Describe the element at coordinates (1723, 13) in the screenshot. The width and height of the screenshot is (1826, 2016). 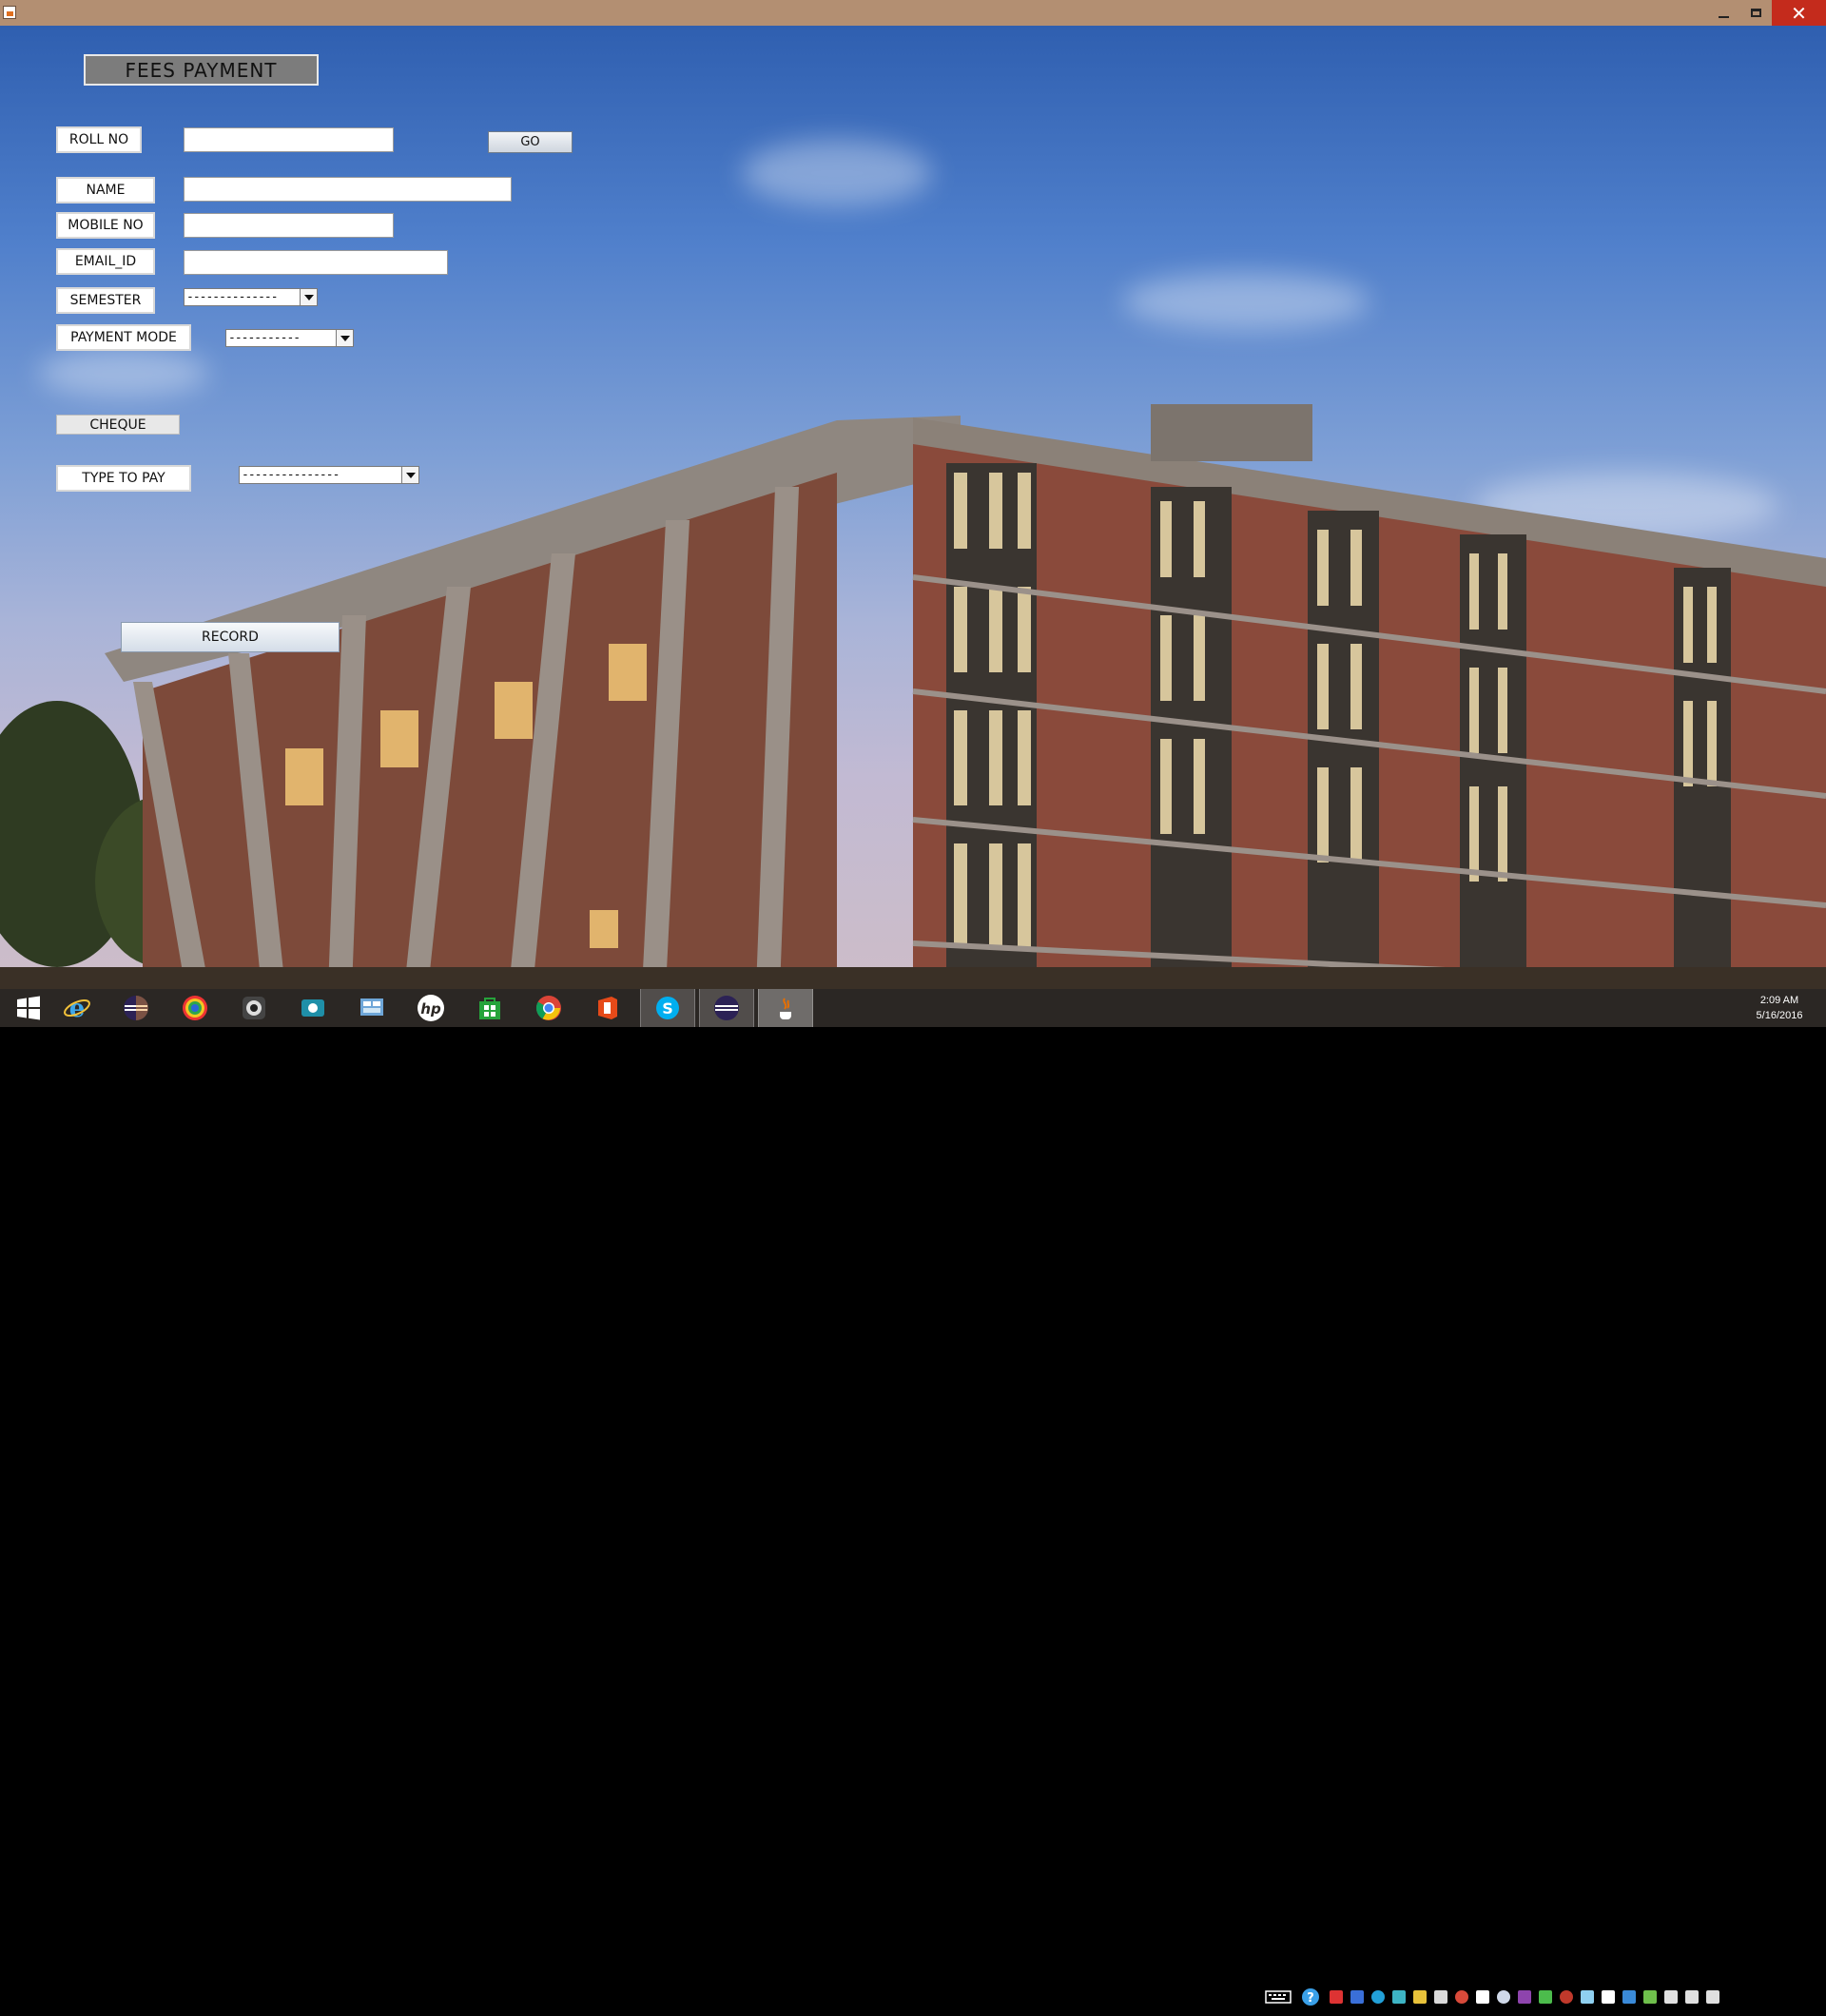
I see `minimize-button` at that location.